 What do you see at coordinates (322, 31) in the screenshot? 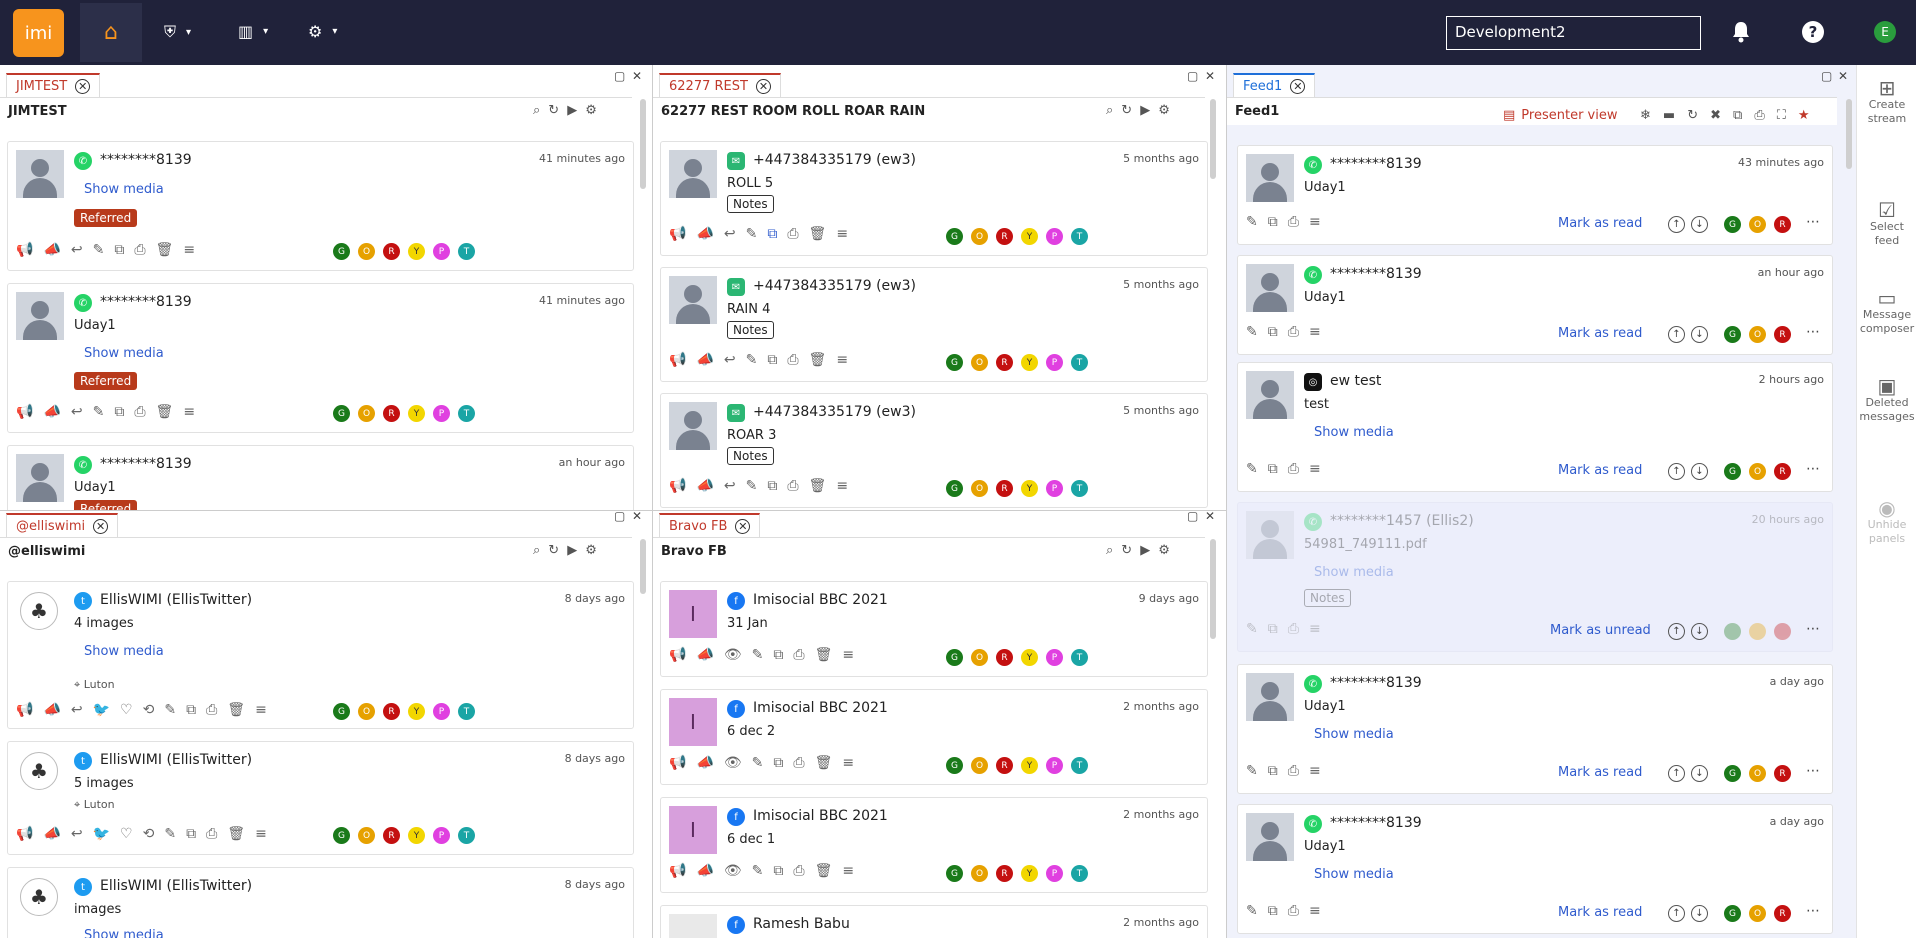
I see `admin-menu: ⚙ ▾` at bounding box center [322, 31].